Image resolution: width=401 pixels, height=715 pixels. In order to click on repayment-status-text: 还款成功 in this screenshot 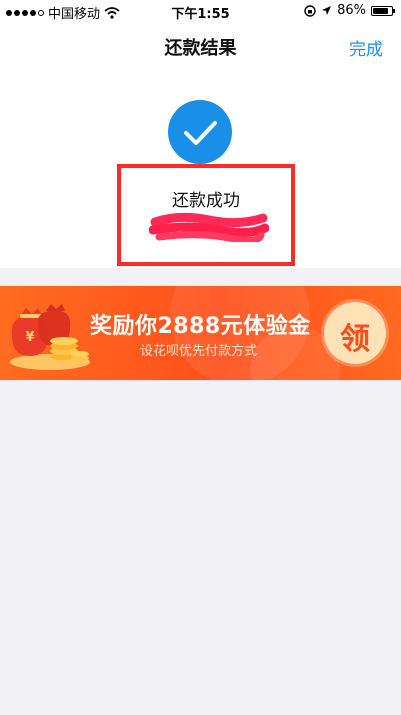, I will do `click(206, 201)`.